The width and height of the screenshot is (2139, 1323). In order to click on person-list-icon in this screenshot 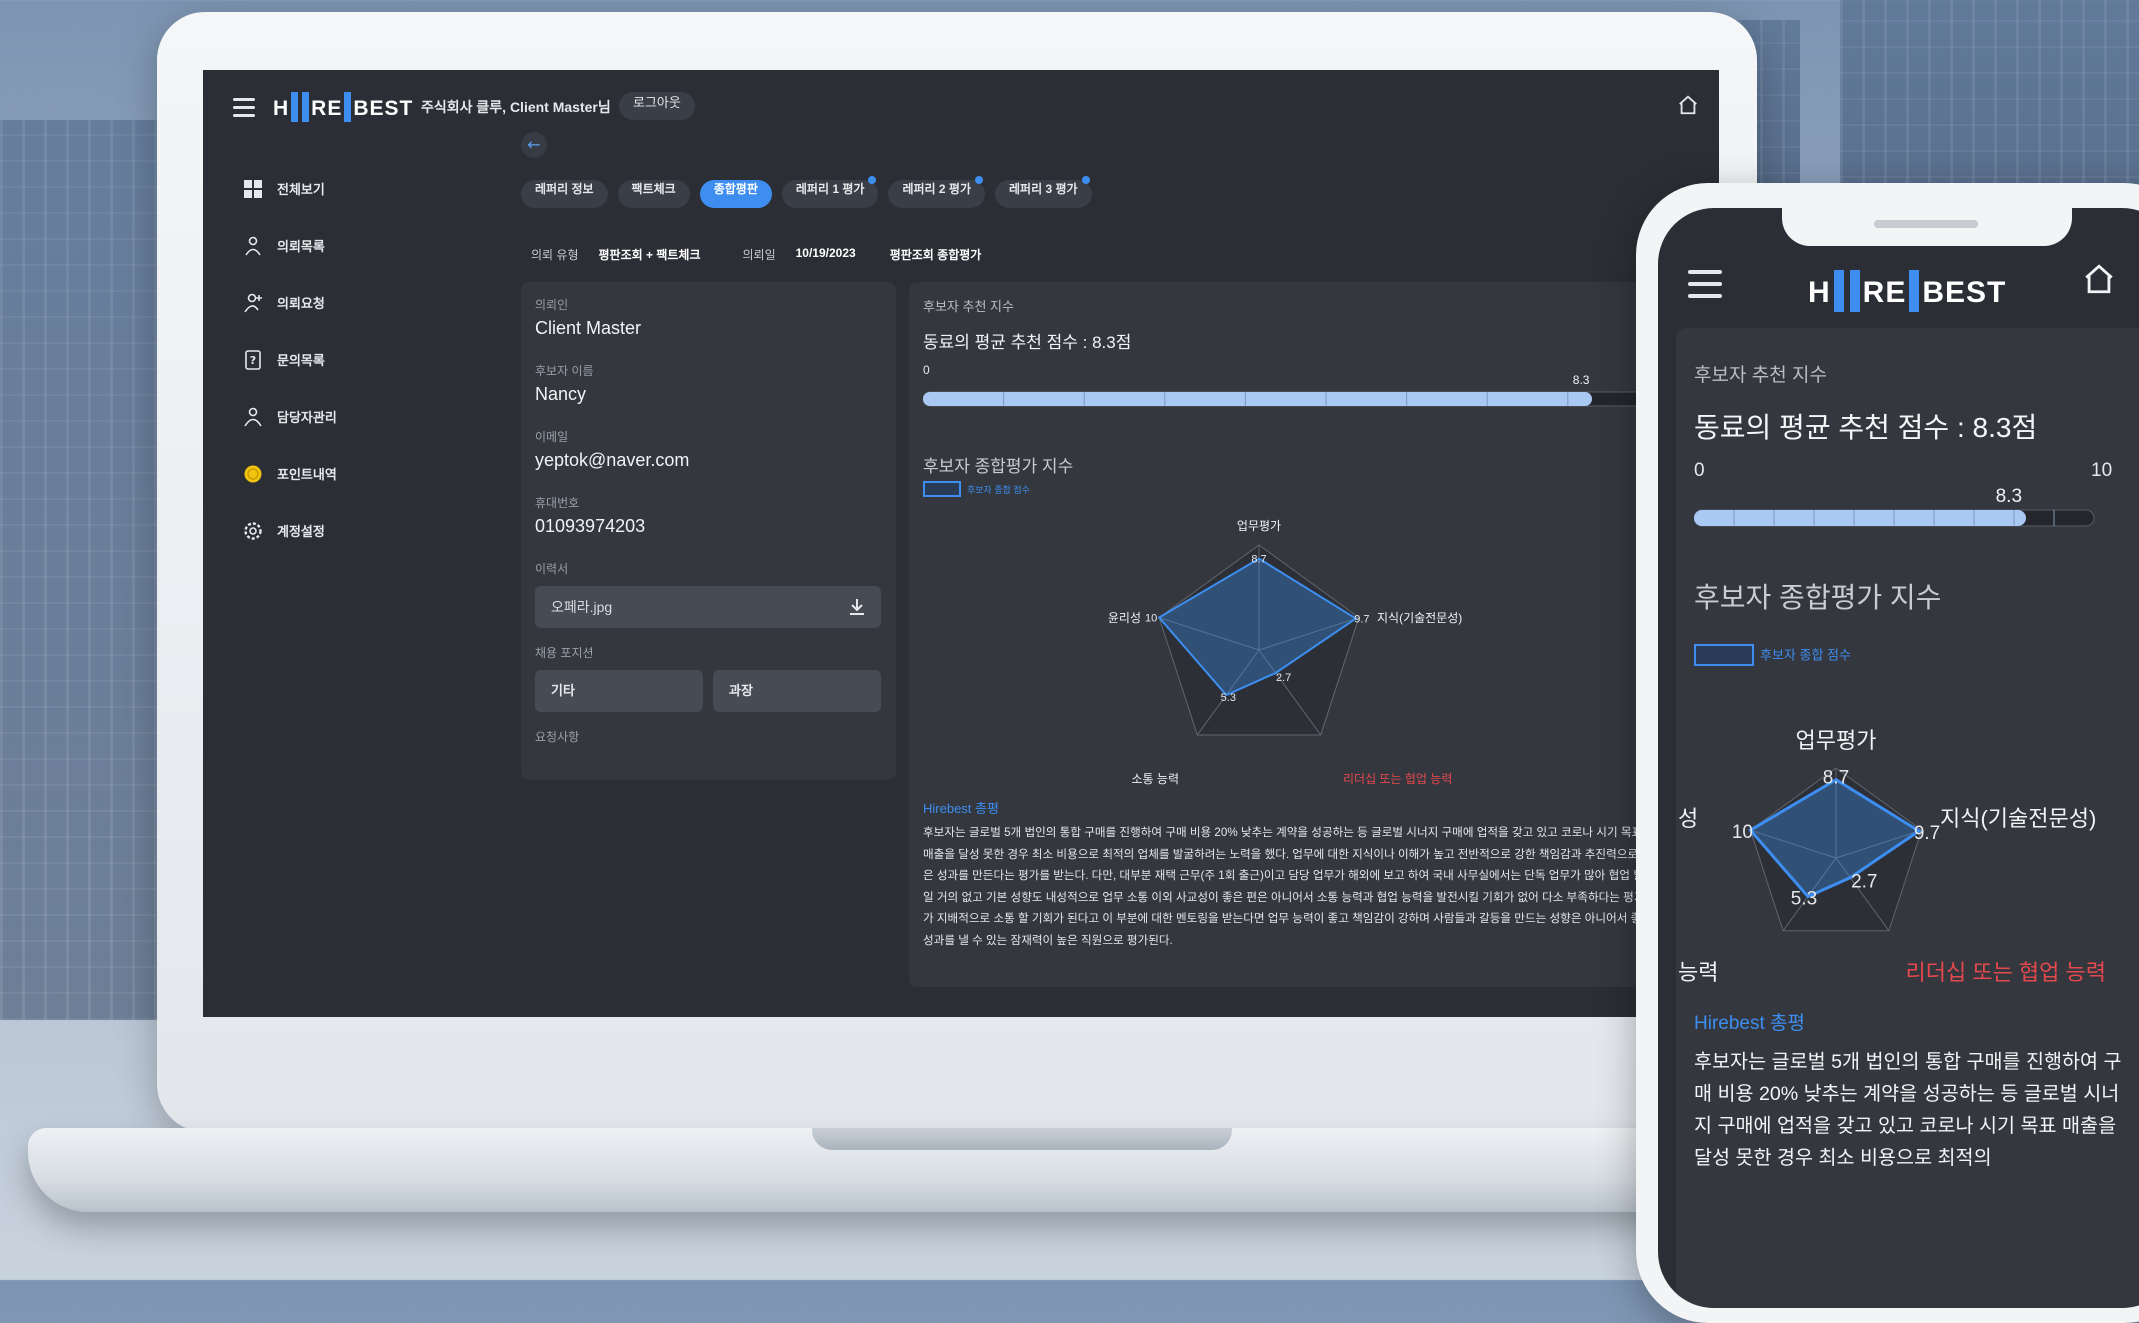, I will do `click(253, 245)`.